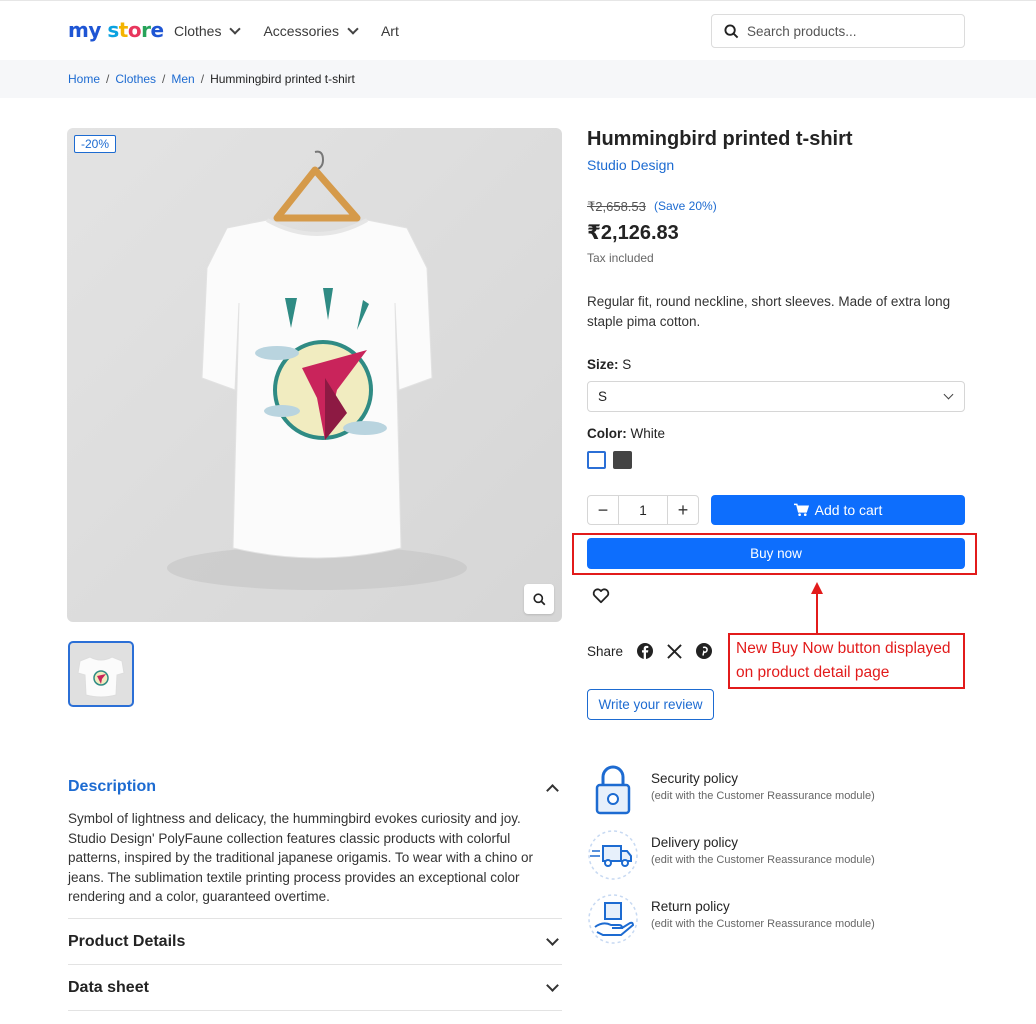 This screenshot has height=1024, width=1036. Describe the element at coordinates (720, 139) in the screenshot. I see `product-title: Hummingbird printed t-shirt` at that location.